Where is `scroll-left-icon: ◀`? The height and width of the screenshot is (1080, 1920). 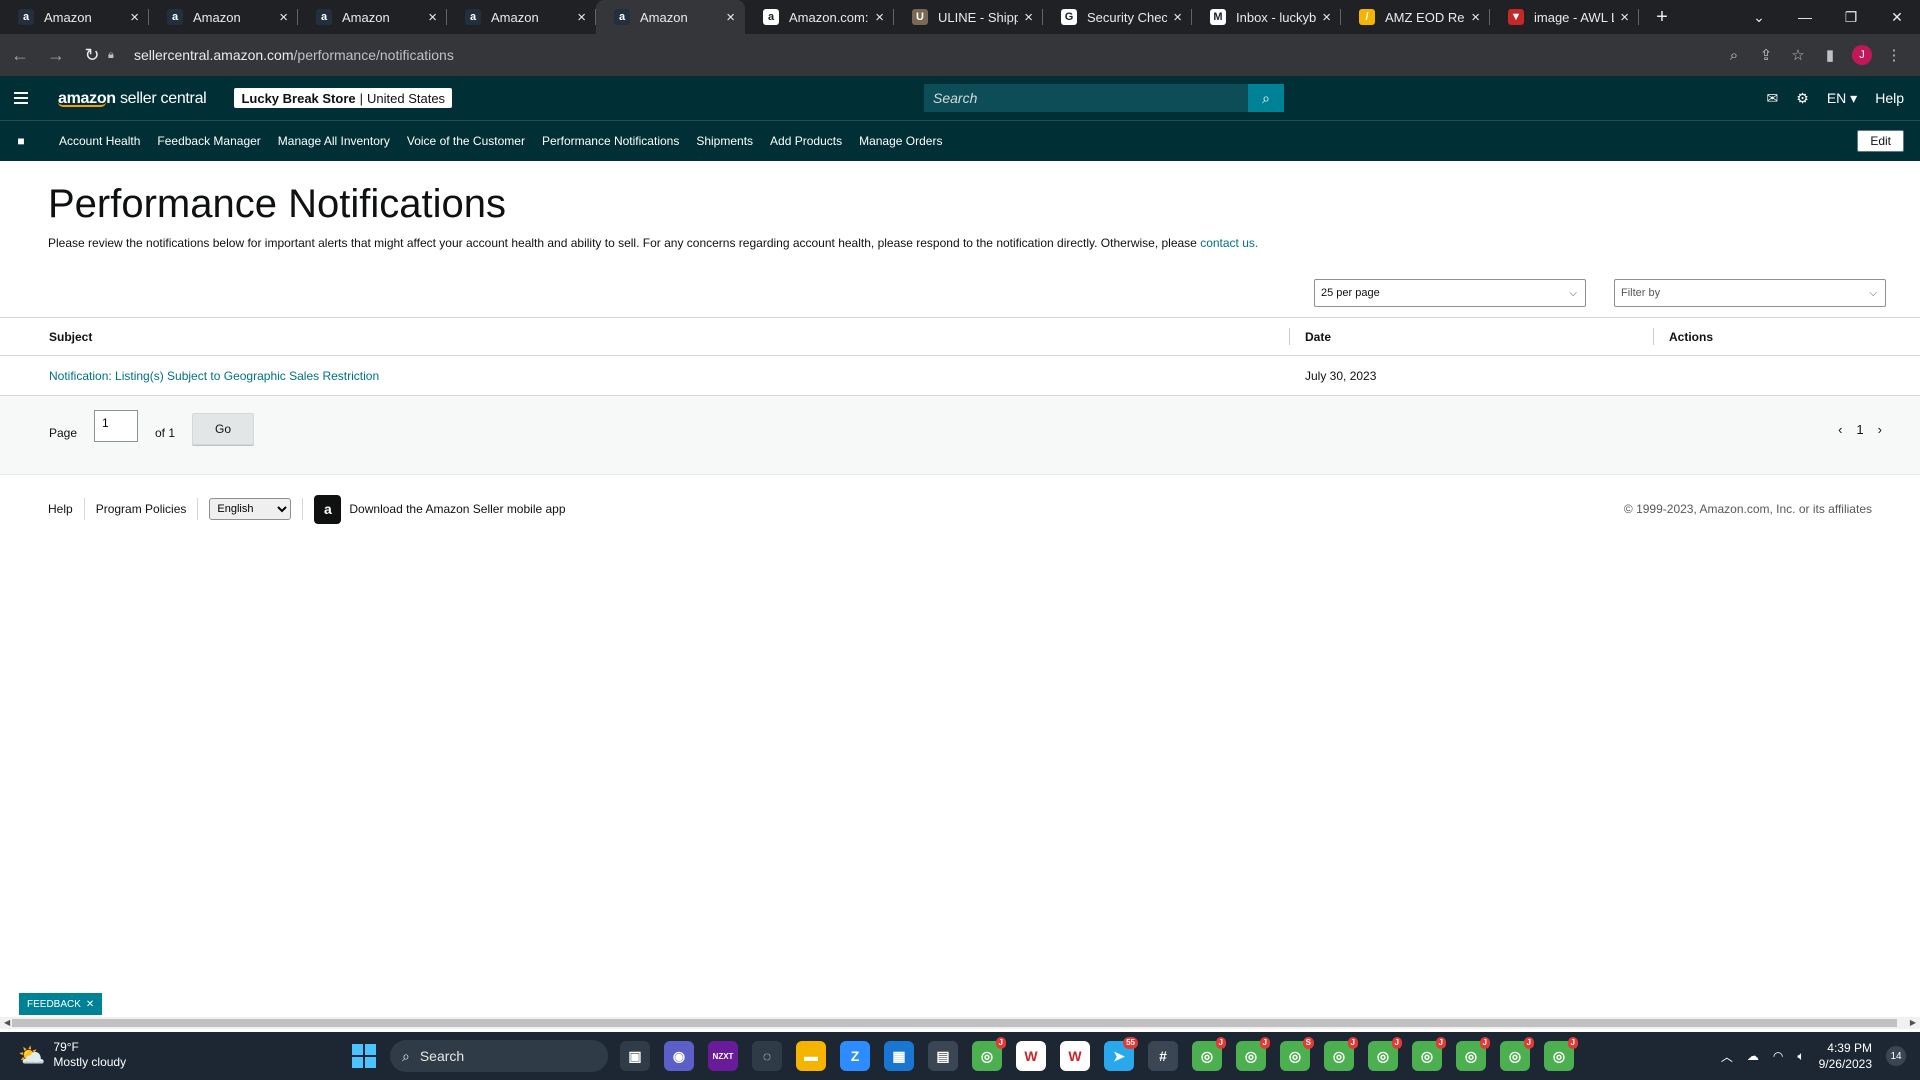
scroll-left-icon: ◀ is located at coordinates (7, 1023).